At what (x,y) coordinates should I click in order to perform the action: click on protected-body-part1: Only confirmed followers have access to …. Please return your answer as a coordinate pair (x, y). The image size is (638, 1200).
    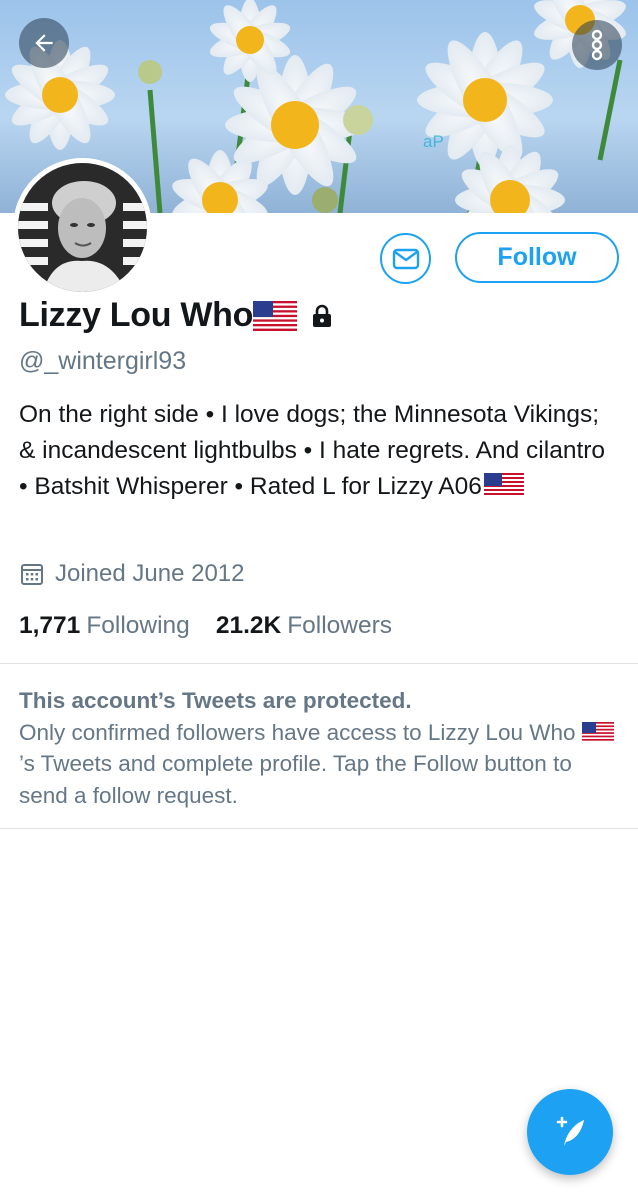
    Looking at the image, I should click on (300, 732).